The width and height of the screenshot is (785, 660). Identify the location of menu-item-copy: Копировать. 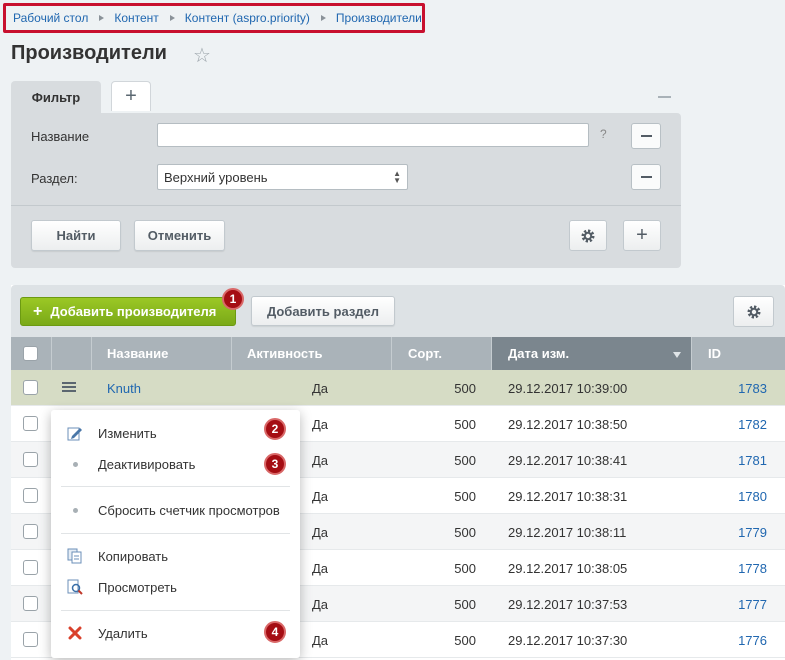
(175, 556).